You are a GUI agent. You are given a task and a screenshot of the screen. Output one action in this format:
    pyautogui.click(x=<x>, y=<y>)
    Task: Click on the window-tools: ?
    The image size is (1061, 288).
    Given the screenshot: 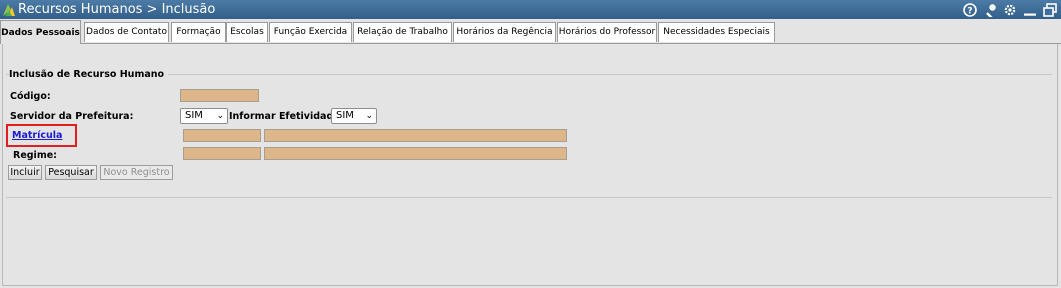 What is the action you would take?
    pyautogui.click(x=1010, y=9)
    